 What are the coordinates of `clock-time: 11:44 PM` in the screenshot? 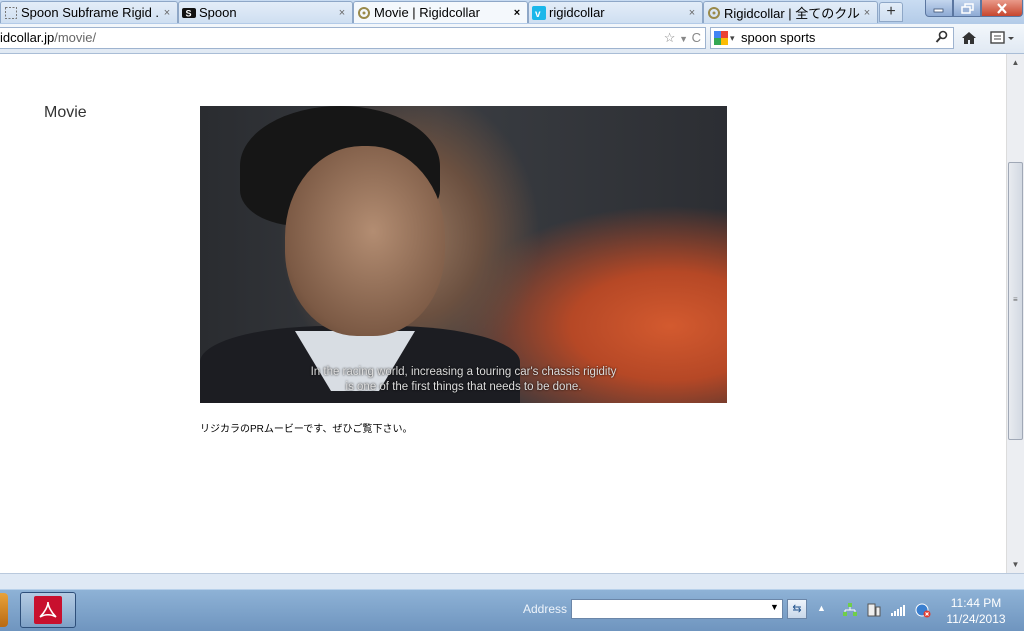 It's located at (976, 603).